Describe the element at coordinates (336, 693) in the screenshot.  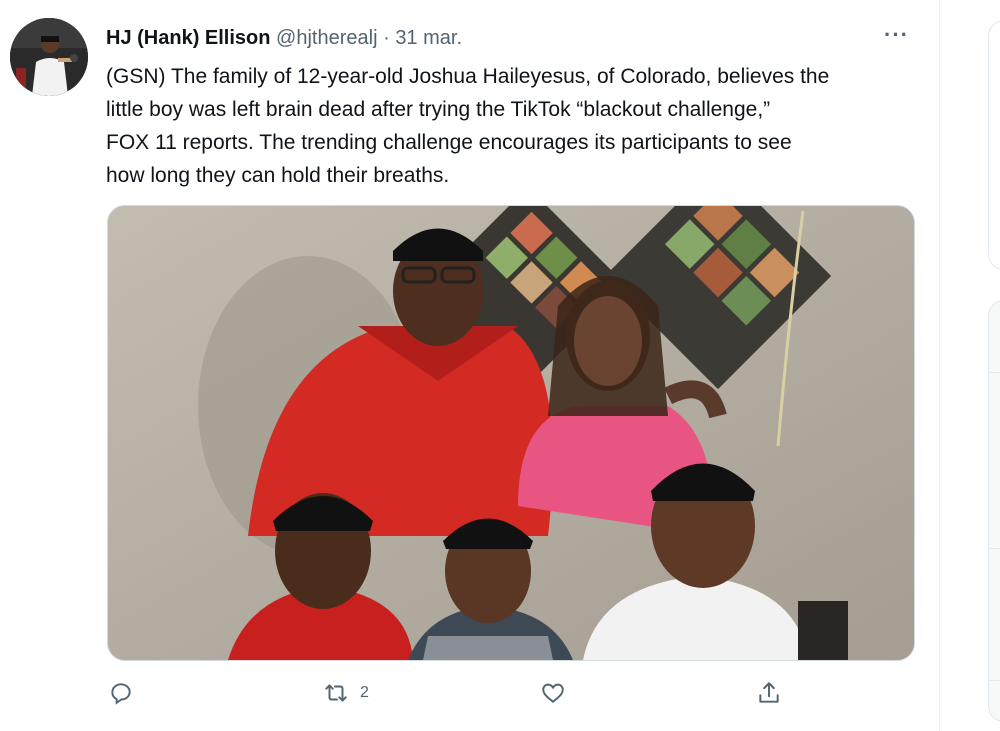
I see `retweet-icon` at that location.